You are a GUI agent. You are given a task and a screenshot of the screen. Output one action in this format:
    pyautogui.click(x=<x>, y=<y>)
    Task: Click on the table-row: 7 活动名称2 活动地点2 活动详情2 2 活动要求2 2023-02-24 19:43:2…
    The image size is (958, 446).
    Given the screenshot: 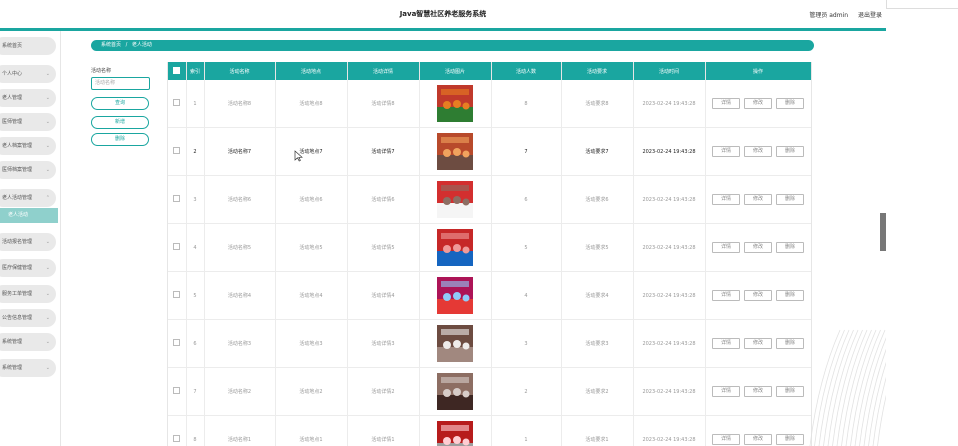 What is the action you would take?
    pyautogui.click(x=489, y=391)
    